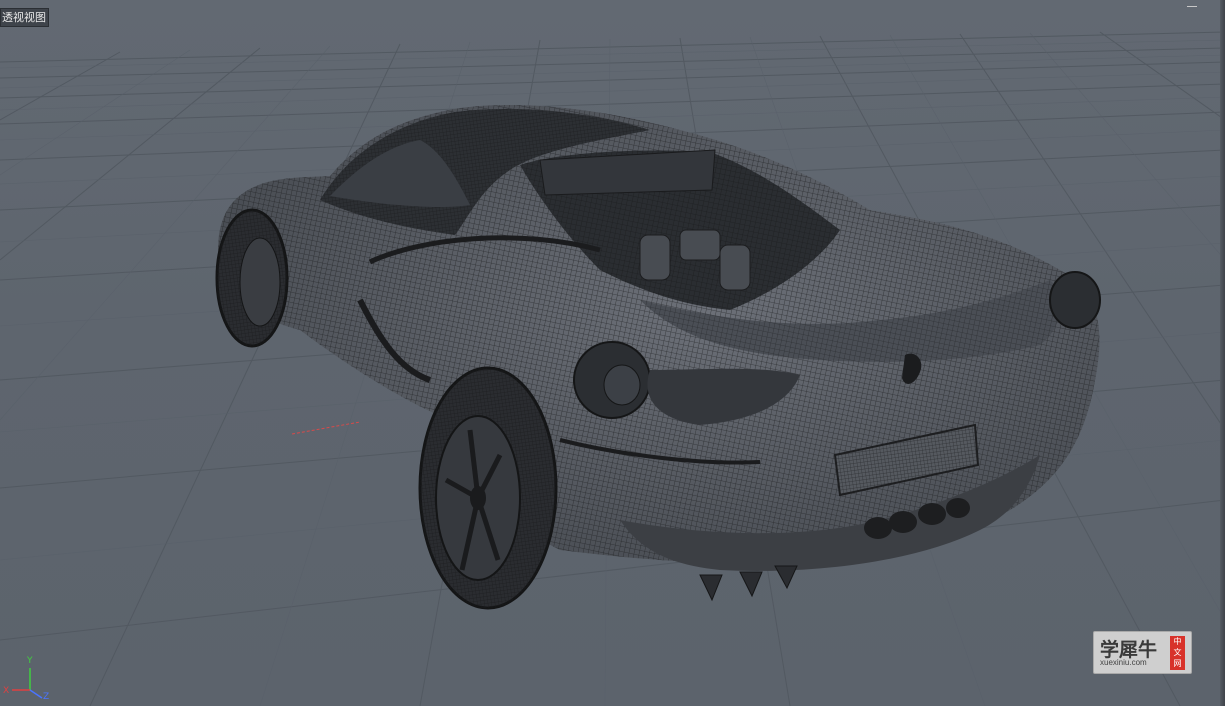 The image size is (1225, 706). I want to click on axis-z-label: Z, so click(46, 697).